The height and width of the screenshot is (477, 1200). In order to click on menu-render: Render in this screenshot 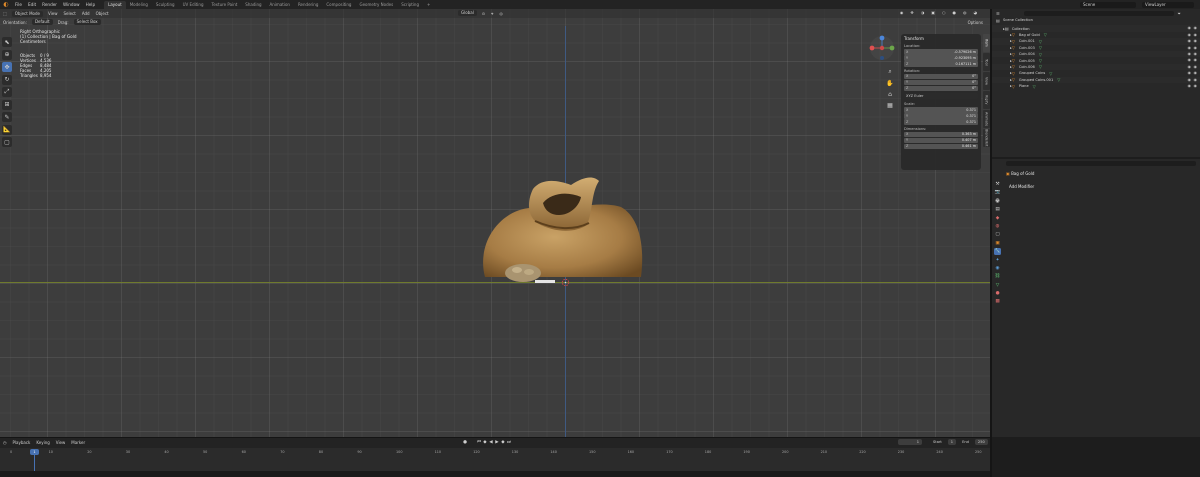, I will do `click(49, 4)`.